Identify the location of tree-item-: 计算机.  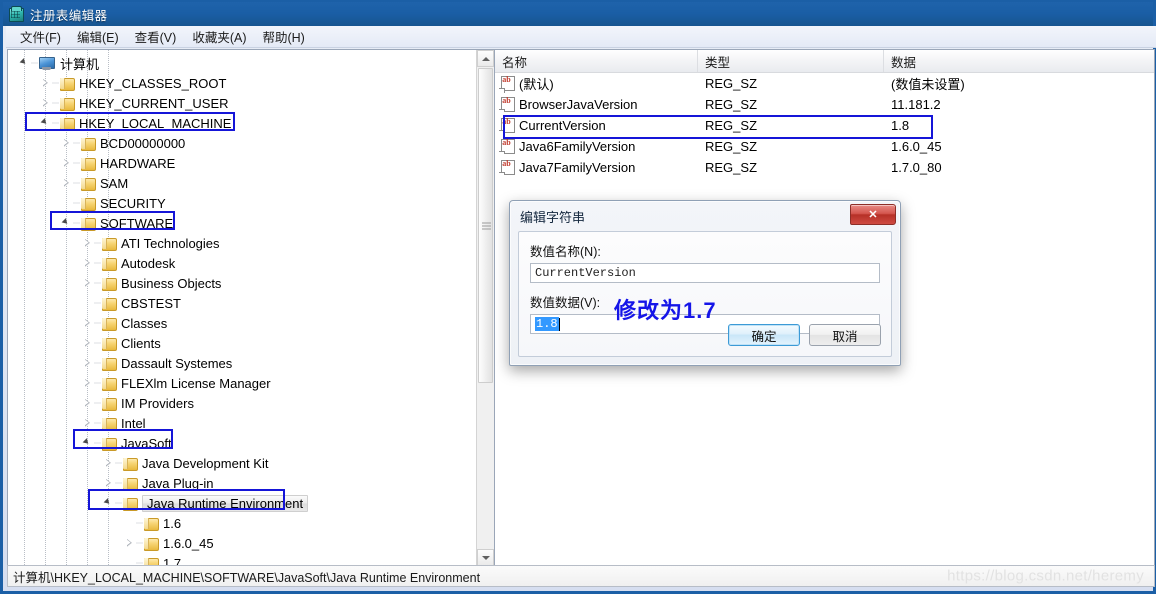
(242, 63).